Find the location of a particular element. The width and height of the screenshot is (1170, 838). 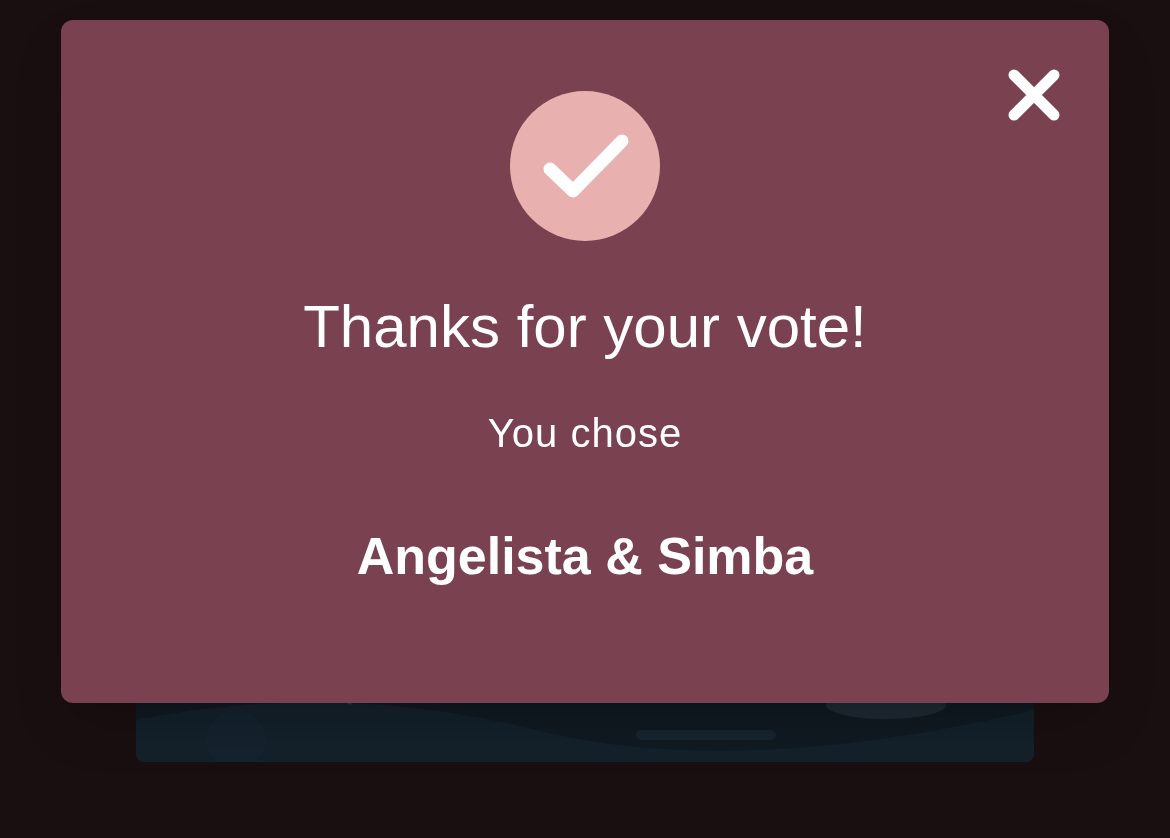

dialog-title: Thanks for your vote! is located at coordinates (585, 327).